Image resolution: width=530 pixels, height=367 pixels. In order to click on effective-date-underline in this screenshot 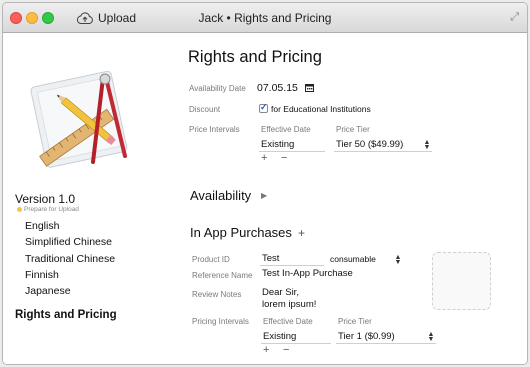, I will do `click(292, 151)`.